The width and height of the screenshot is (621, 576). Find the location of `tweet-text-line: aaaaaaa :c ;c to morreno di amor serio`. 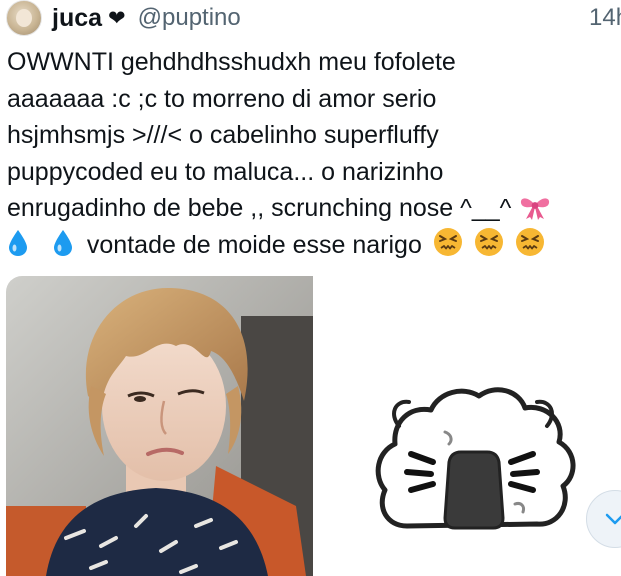

tweet-text-line: aaaaaaa :c ;c to morreno di amor serio is located at coordinates (314, 99).